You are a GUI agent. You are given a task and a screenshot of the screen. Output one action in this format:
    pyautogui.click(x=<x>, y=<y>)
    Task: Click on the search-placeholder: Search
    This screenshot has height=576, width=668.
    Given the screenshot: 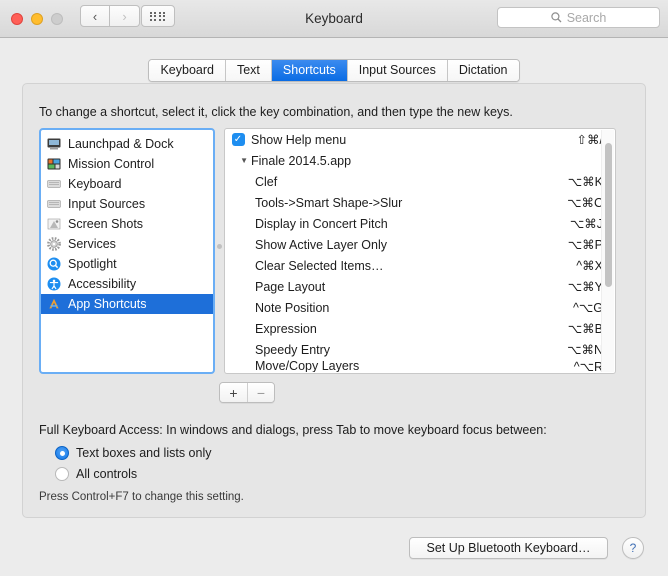 What is the action you would take?
    pyautogui.click(x=586, y=17)
    